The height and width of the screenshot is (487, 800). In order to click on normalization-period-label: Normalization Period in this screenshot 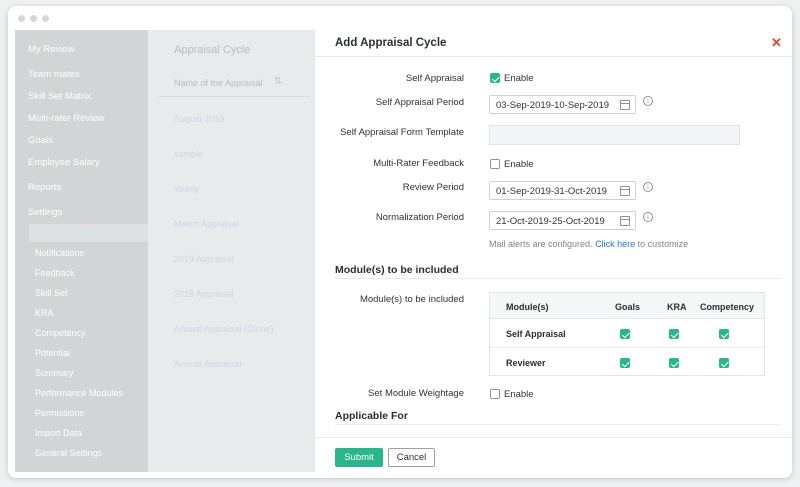, I will do `click(419, 217)`.